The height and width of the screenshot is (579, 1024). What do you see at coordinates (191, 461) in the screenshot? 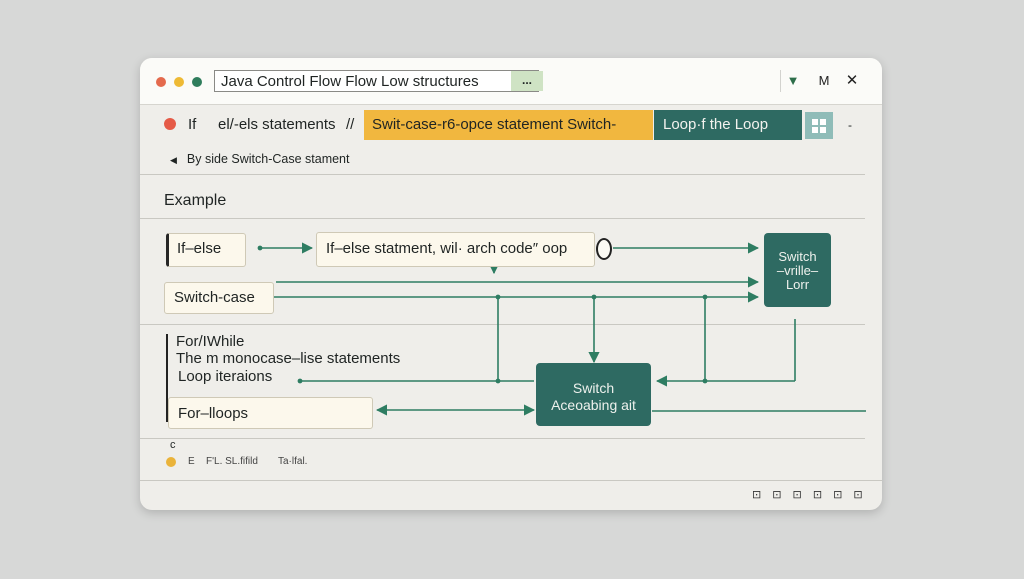
I see `footer-label-e: E` at bounding box center [191, 461].